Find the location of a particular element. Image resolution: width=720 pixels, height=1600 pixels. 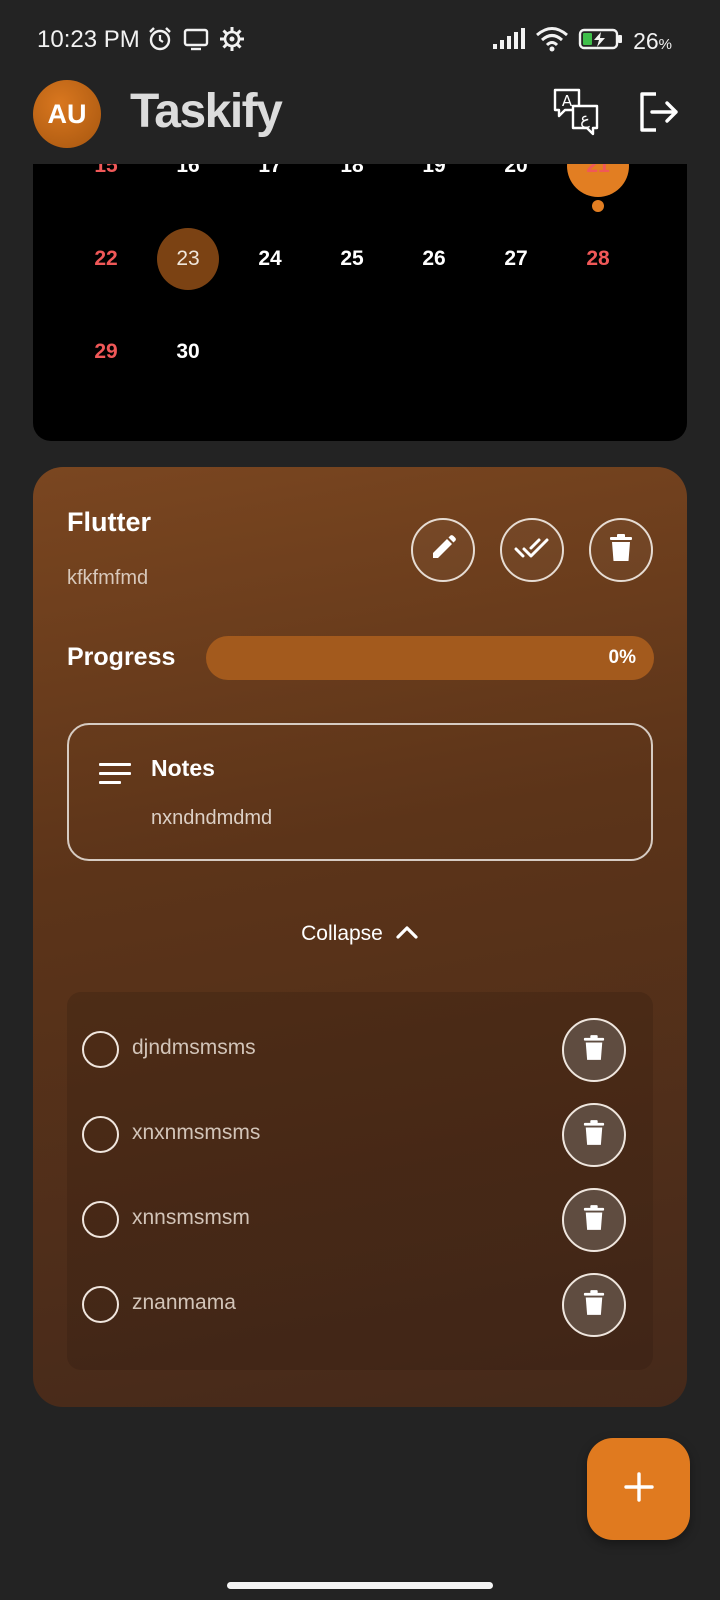

signal-icon is located at coordinates (509, 41).